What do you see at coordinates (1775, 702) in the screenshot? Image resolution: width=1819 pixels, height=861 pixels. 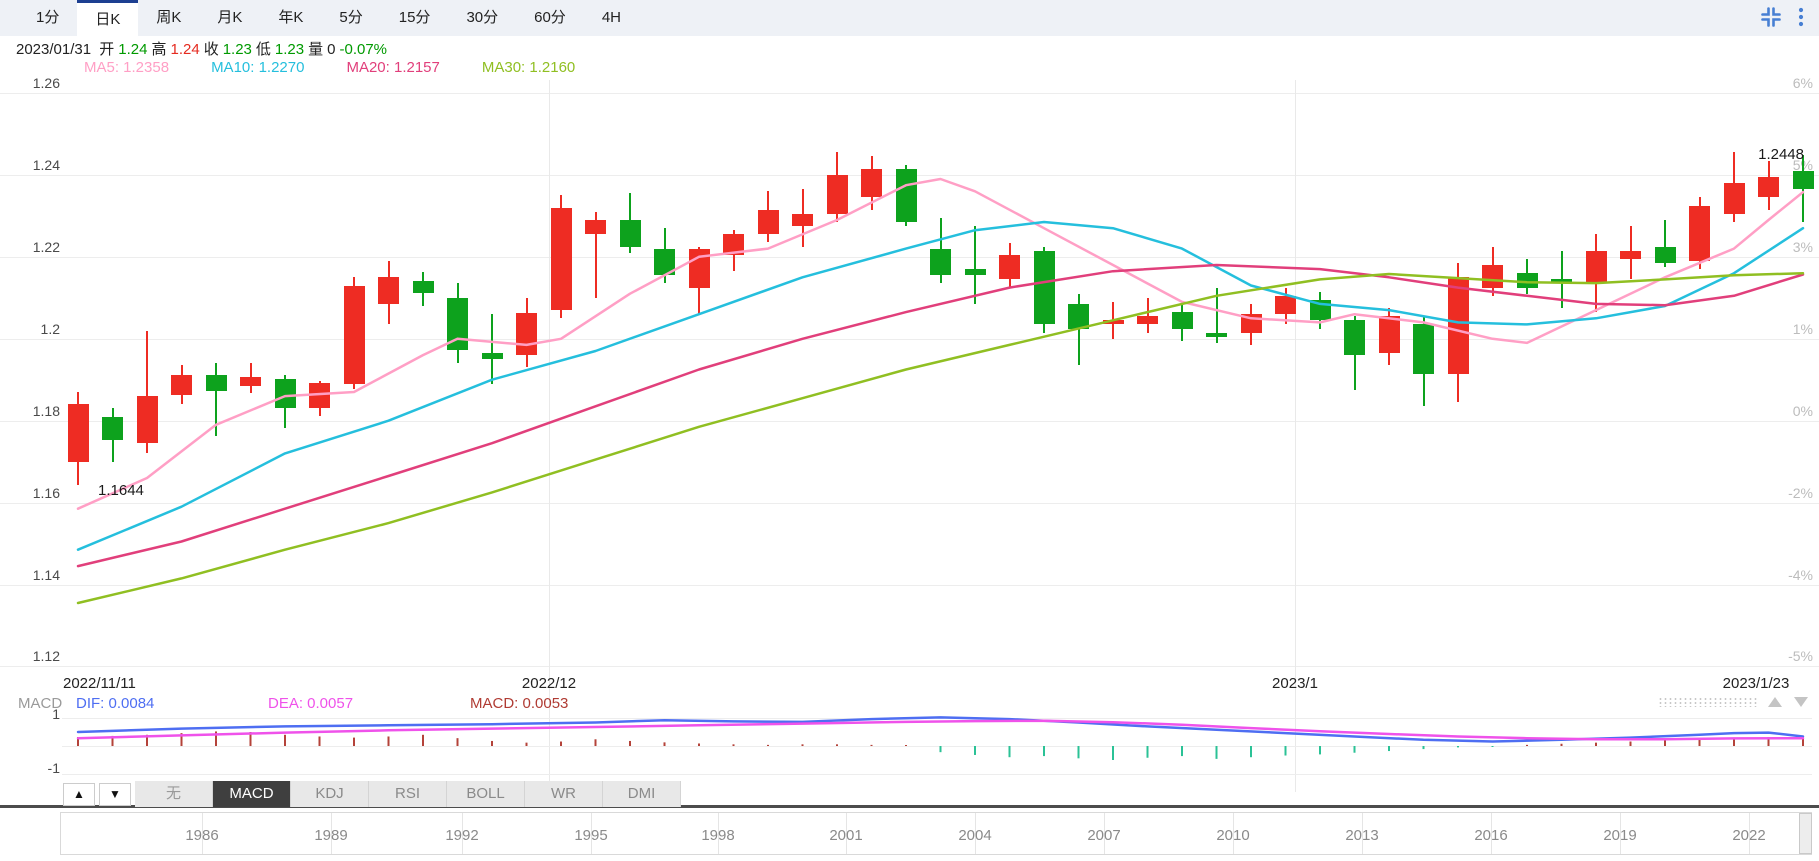 I see `panel-expand-arrow-icon` at bounding box center [1775, 702].